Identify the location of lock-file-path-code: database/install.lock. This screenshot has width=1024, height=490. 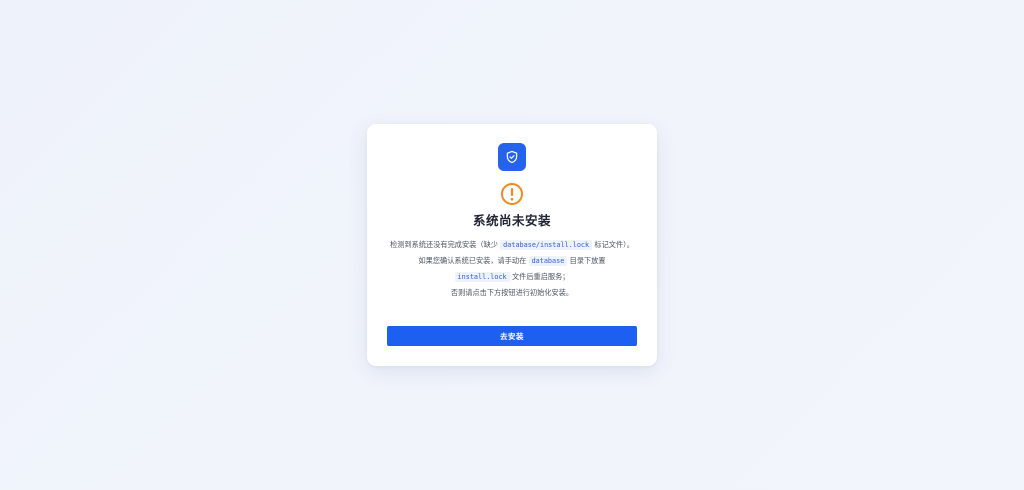
(546, 245).